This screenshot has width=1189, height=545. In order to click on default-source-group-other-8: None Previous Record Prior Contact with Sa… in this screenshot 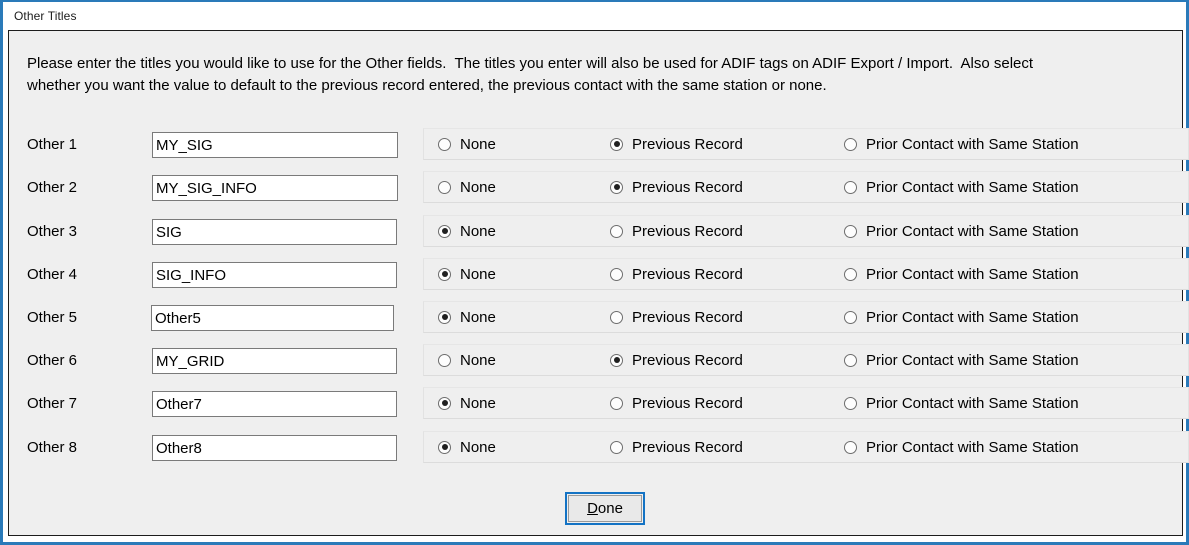, I will do `click(806, 447)`.